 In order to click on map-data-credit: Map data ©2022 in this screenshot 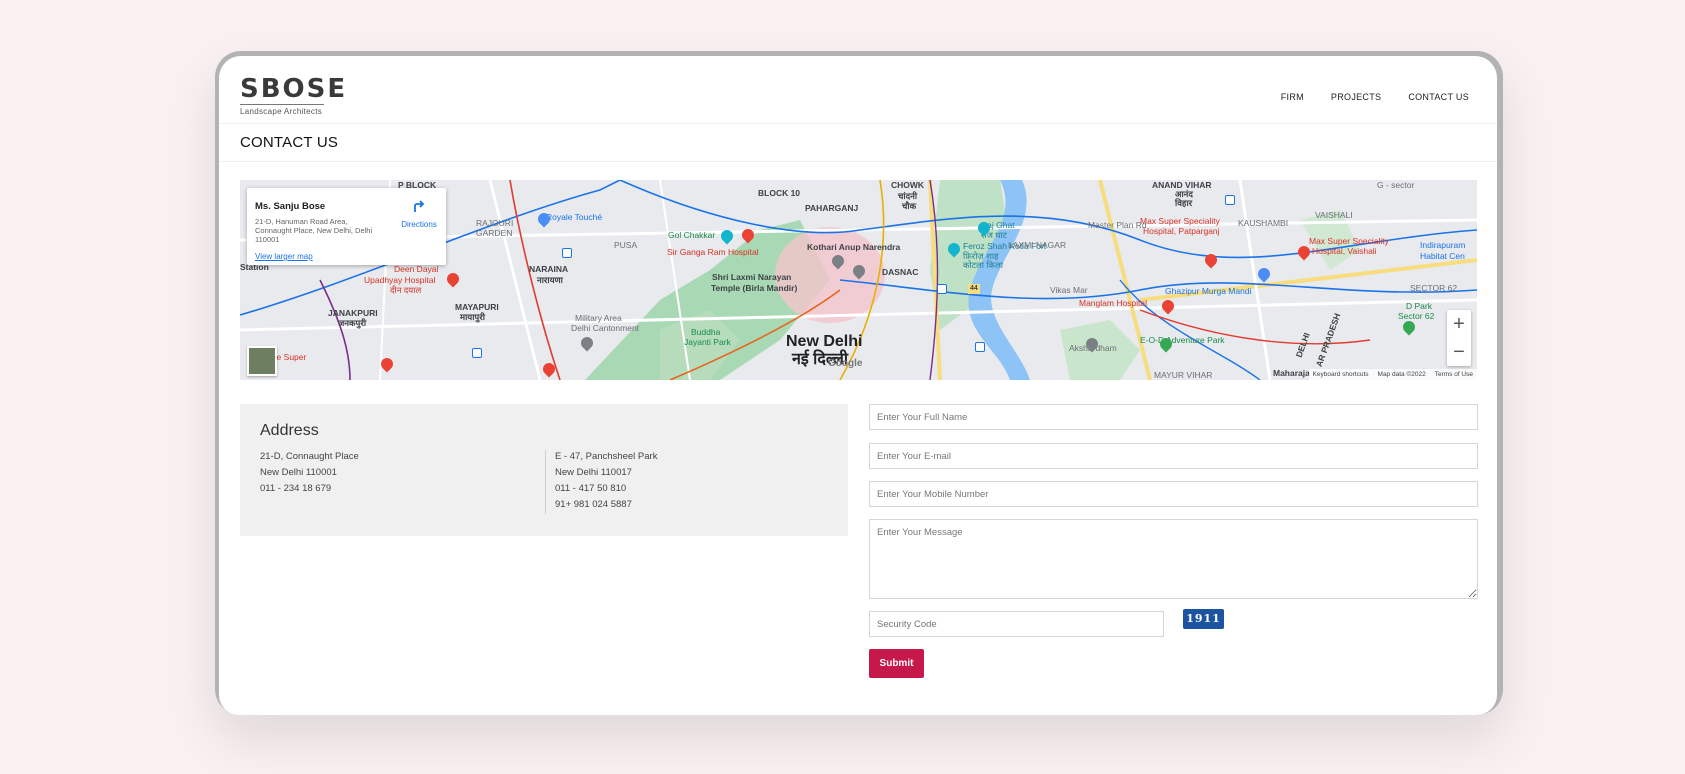, I will do `click(1401, 374)`.